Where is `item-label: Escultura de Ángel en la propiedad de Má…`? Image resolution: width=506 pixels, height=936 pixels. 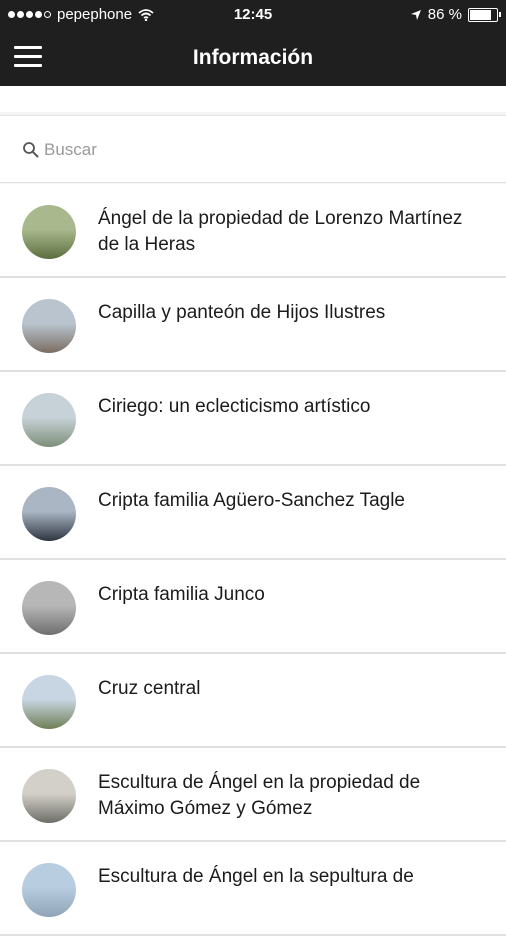
item-label: Escultura de Ángel en la propiedad de Má… is located at coordinates (259, 795).